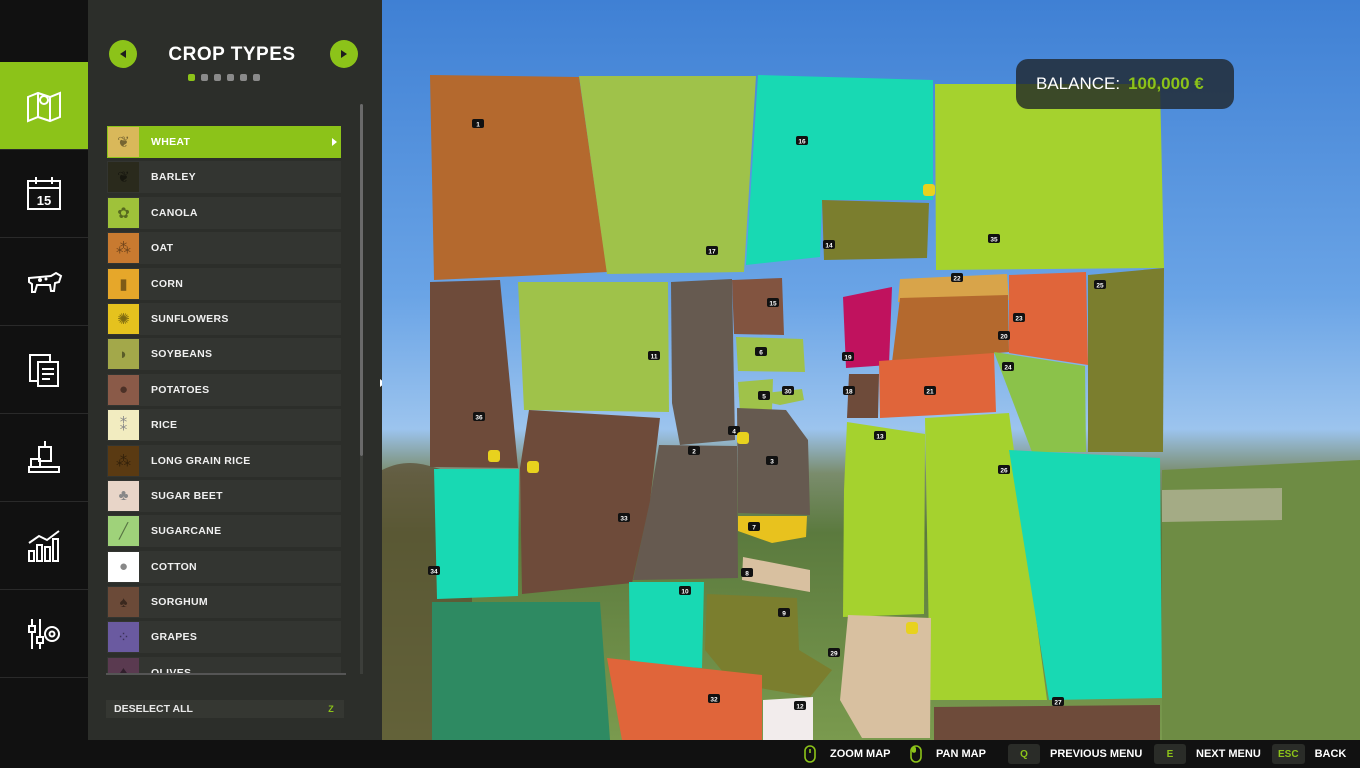  What do you see at coordinates (1170, 754) in the screenshot?
I see `next-menu-key: E` at bounding box center [1170, 754].